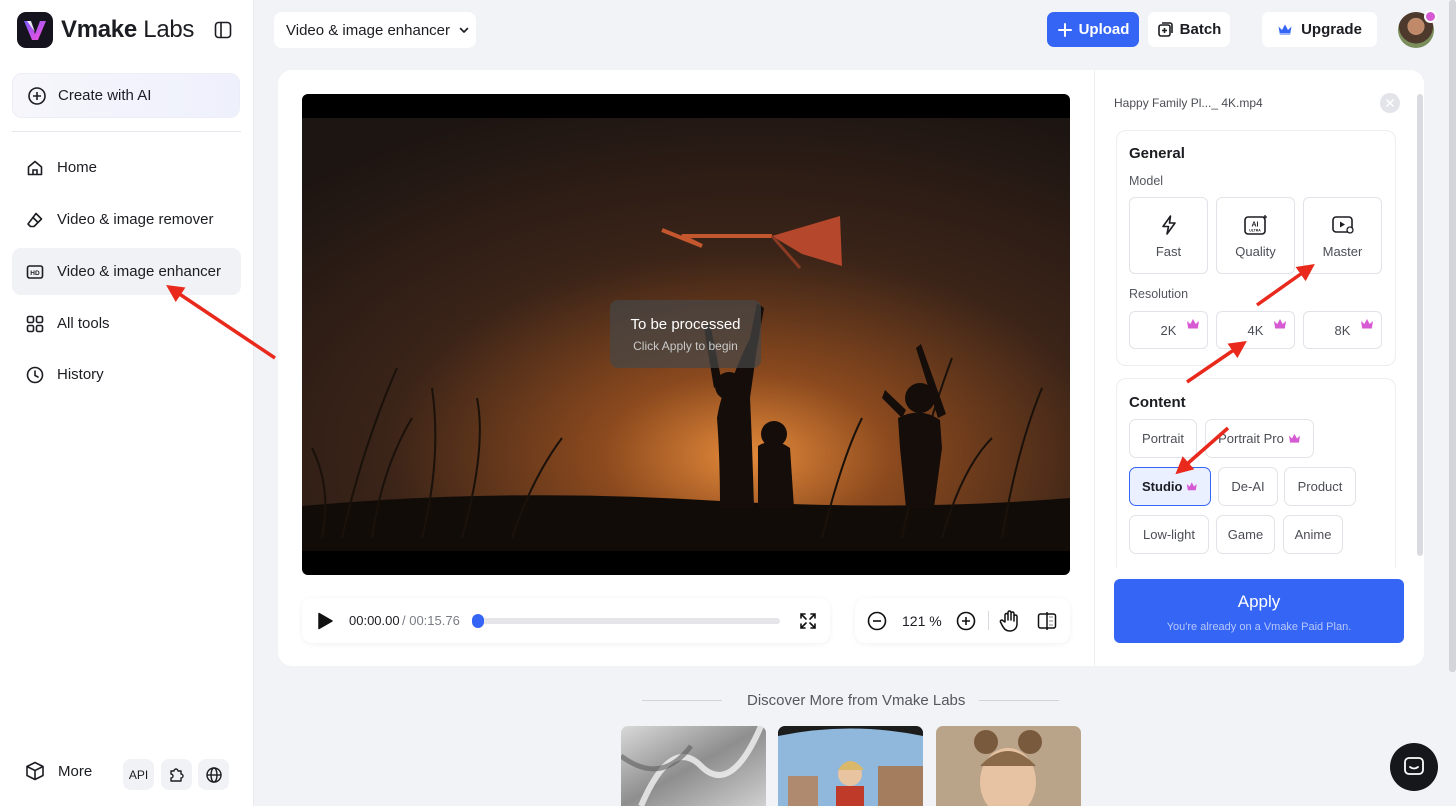 Image resolution: width=1456 pixels, height=806 pixels. Describe the element at coordinates (1094, 368) in the screenshot. I see `panel-divider` at that location.